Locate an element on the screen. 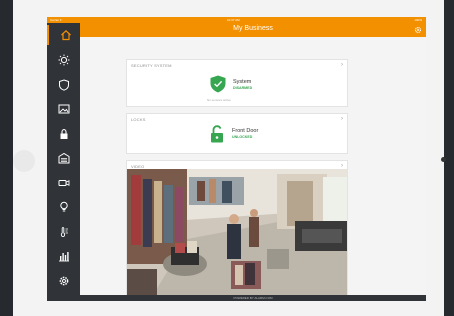  brand-footer: POWERED BY ALARM.COM is located at coordinates (253, 298).